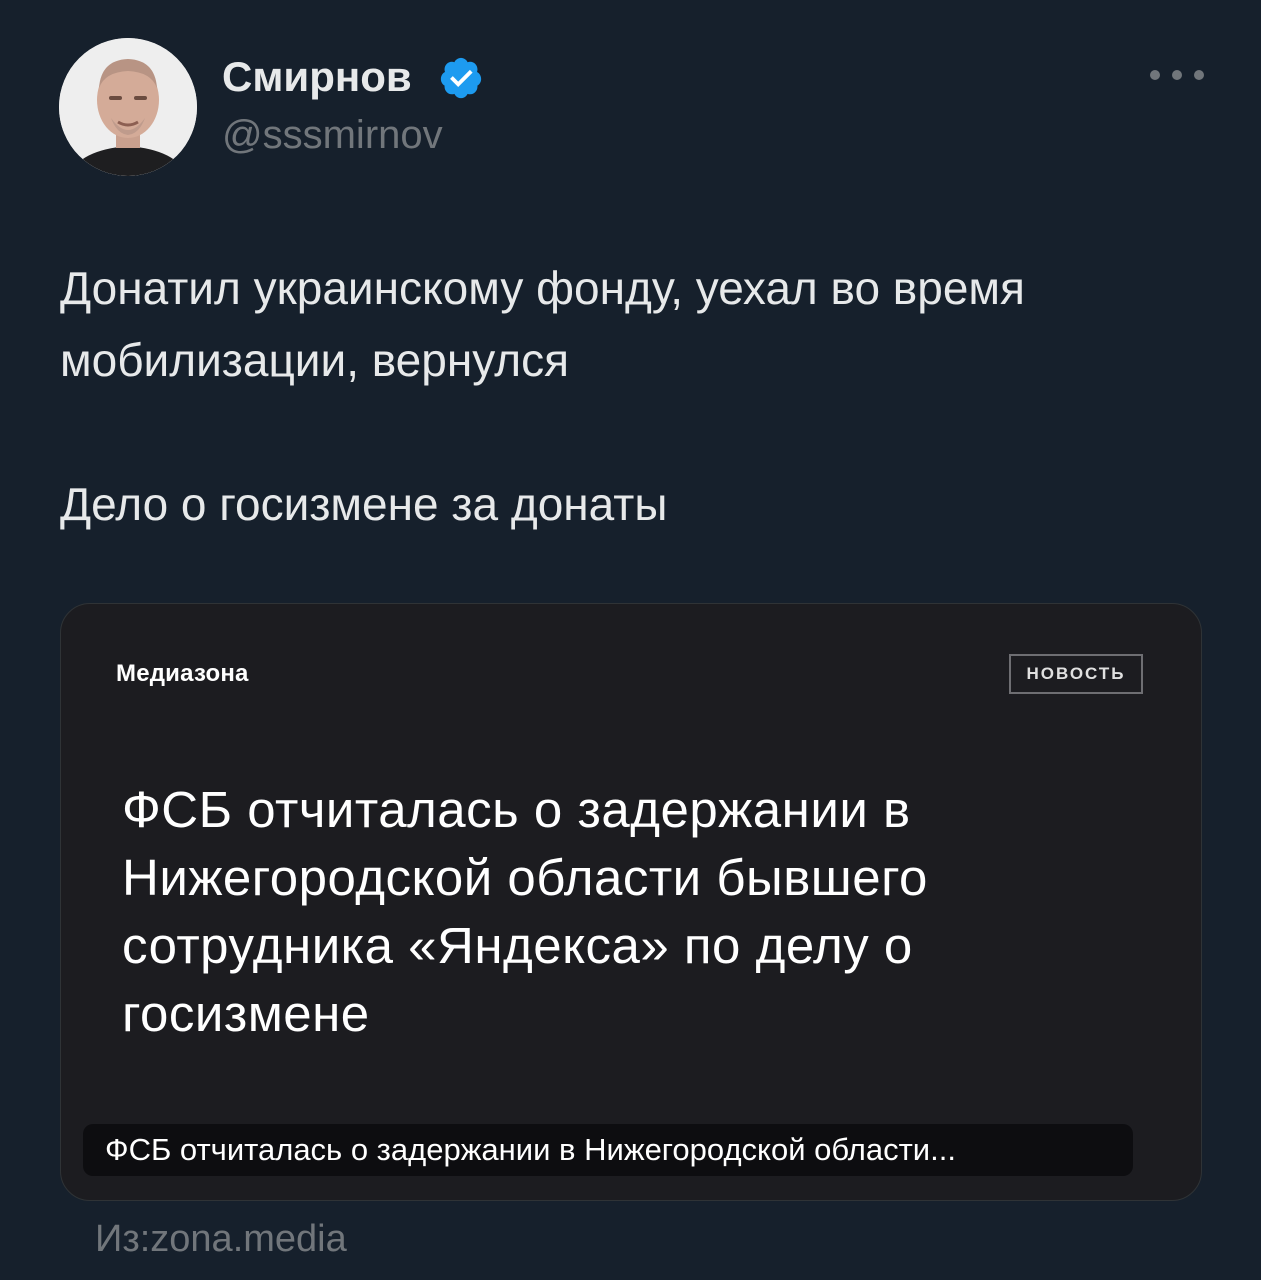 This screenshot has height=1280, width=1261. I want to click on display-name: Смирнов, so click(317, 77).